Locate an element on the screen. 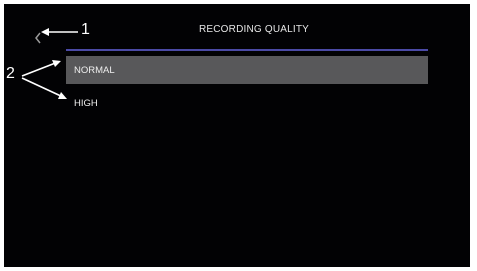 This screenshot has height=271, width=477. callout-number-2: 2 is located at coordinates (10, 73).